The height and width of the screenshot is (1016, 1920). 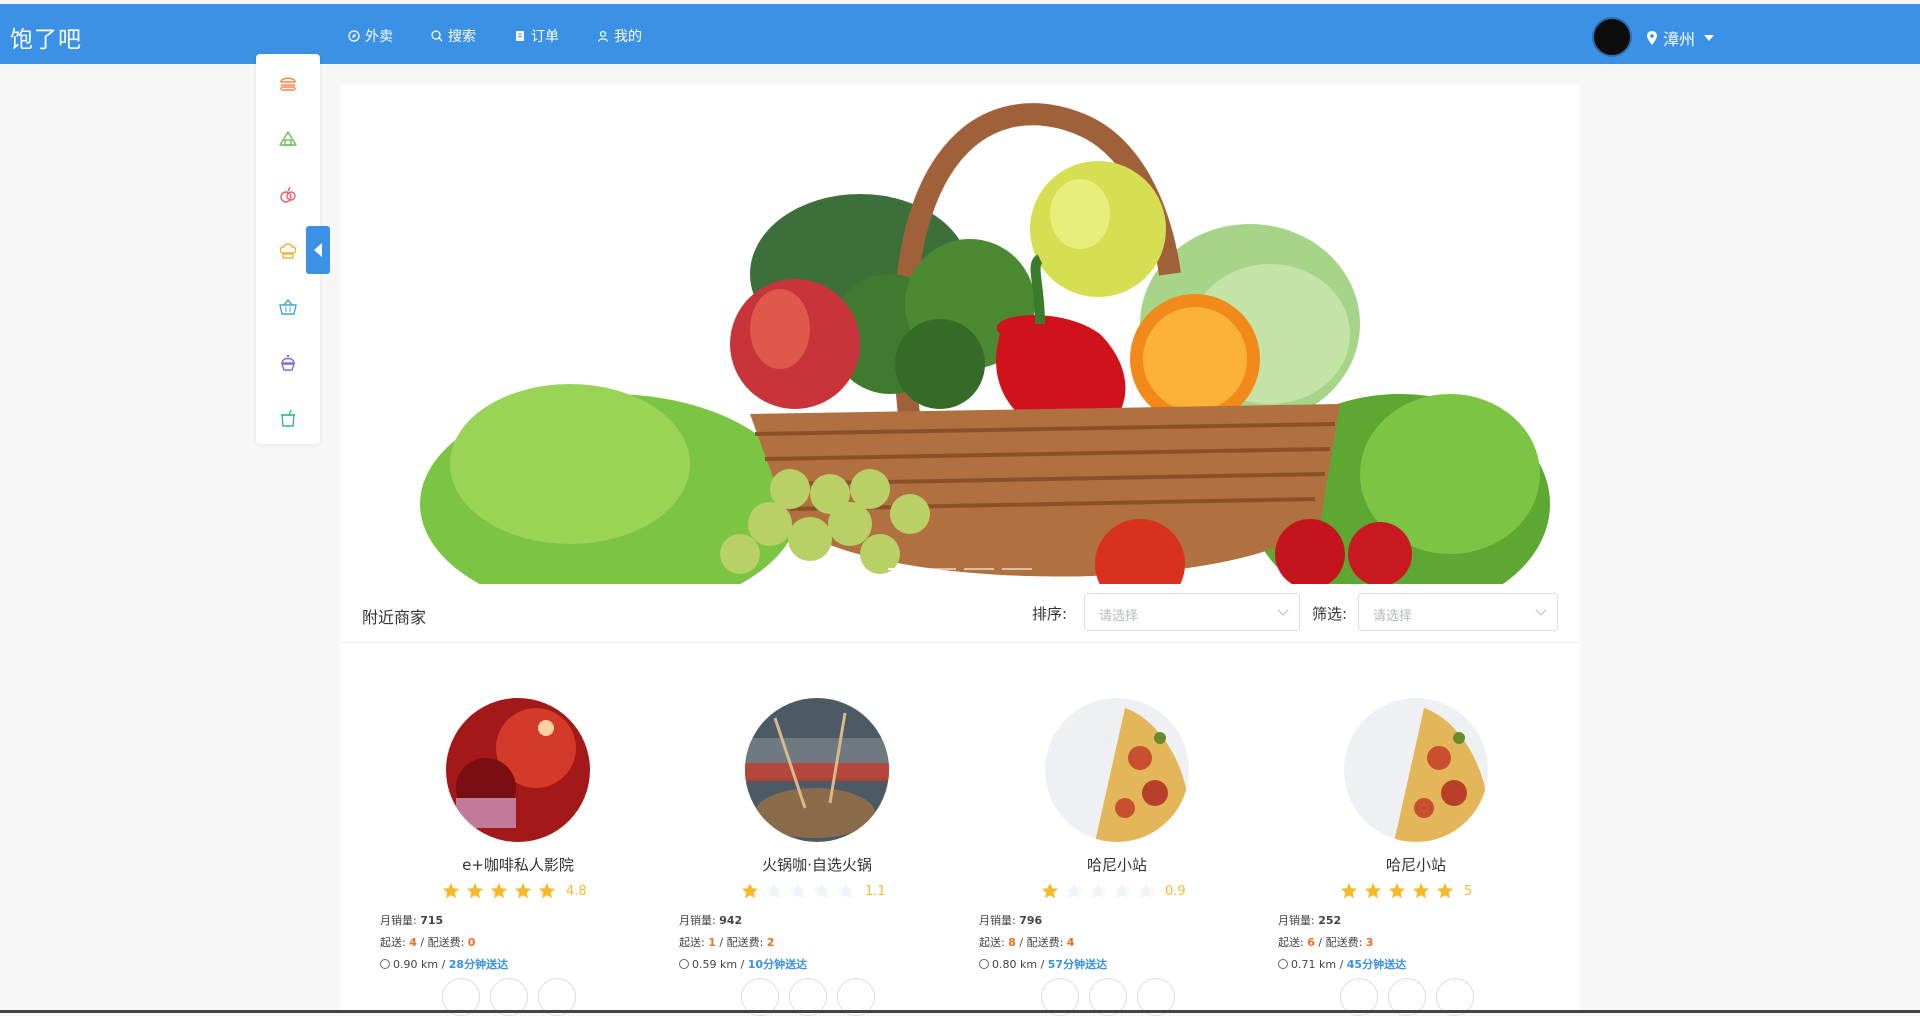 What do you see at coordinates (1119, 616) in the screenshot?
I see `sort-select-placeholder: 请选择` at bounding box center [1119, 616].